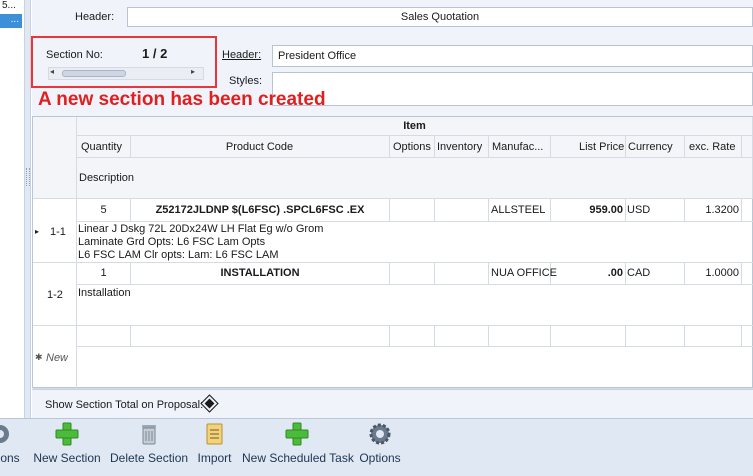  Describe the element at coordinates (459, 147) in the screenshot. I see `column-header-inventory: Inventory` at that location.